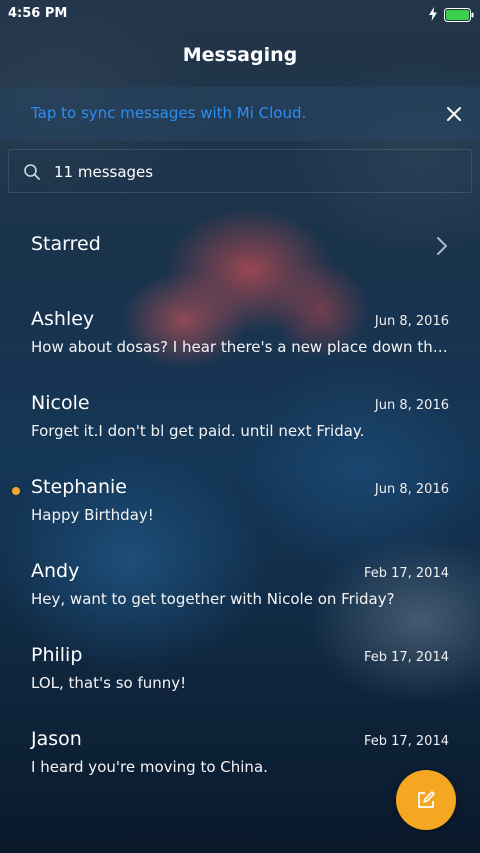  Describe the element at coordinates (56, 739) in the screenshot. I see `contact-name: Jason` at that location.